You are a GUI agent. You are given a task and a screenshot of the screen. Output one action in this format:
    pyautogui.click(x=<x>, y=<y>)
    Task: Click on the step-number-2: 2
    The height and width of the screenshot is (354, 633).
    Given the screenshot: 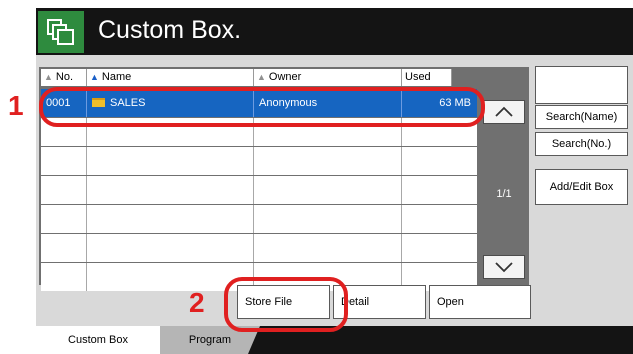 What is the action you would take?
    pyautogui.click(x=197, y=302)
    